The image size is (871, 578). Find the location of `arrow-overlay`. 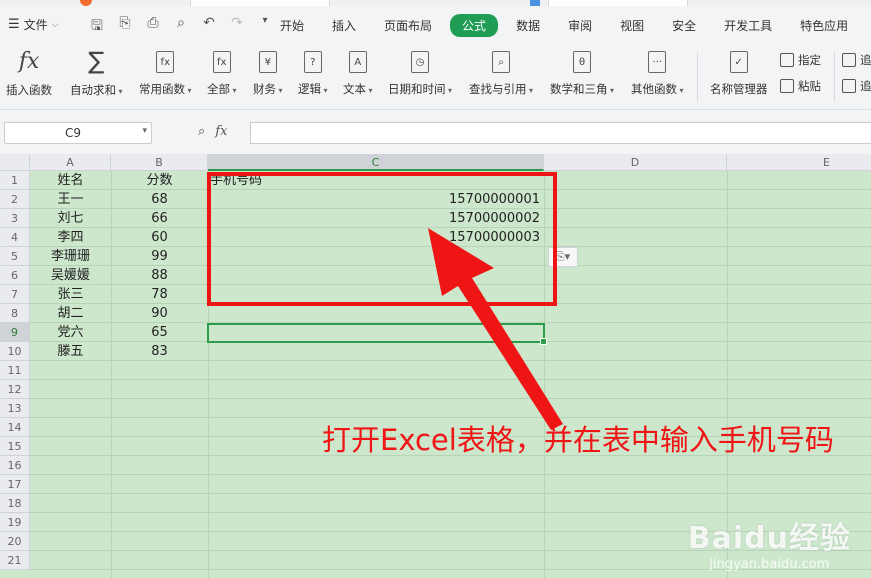

arrow-overlay is located at coordinates (495, 329).